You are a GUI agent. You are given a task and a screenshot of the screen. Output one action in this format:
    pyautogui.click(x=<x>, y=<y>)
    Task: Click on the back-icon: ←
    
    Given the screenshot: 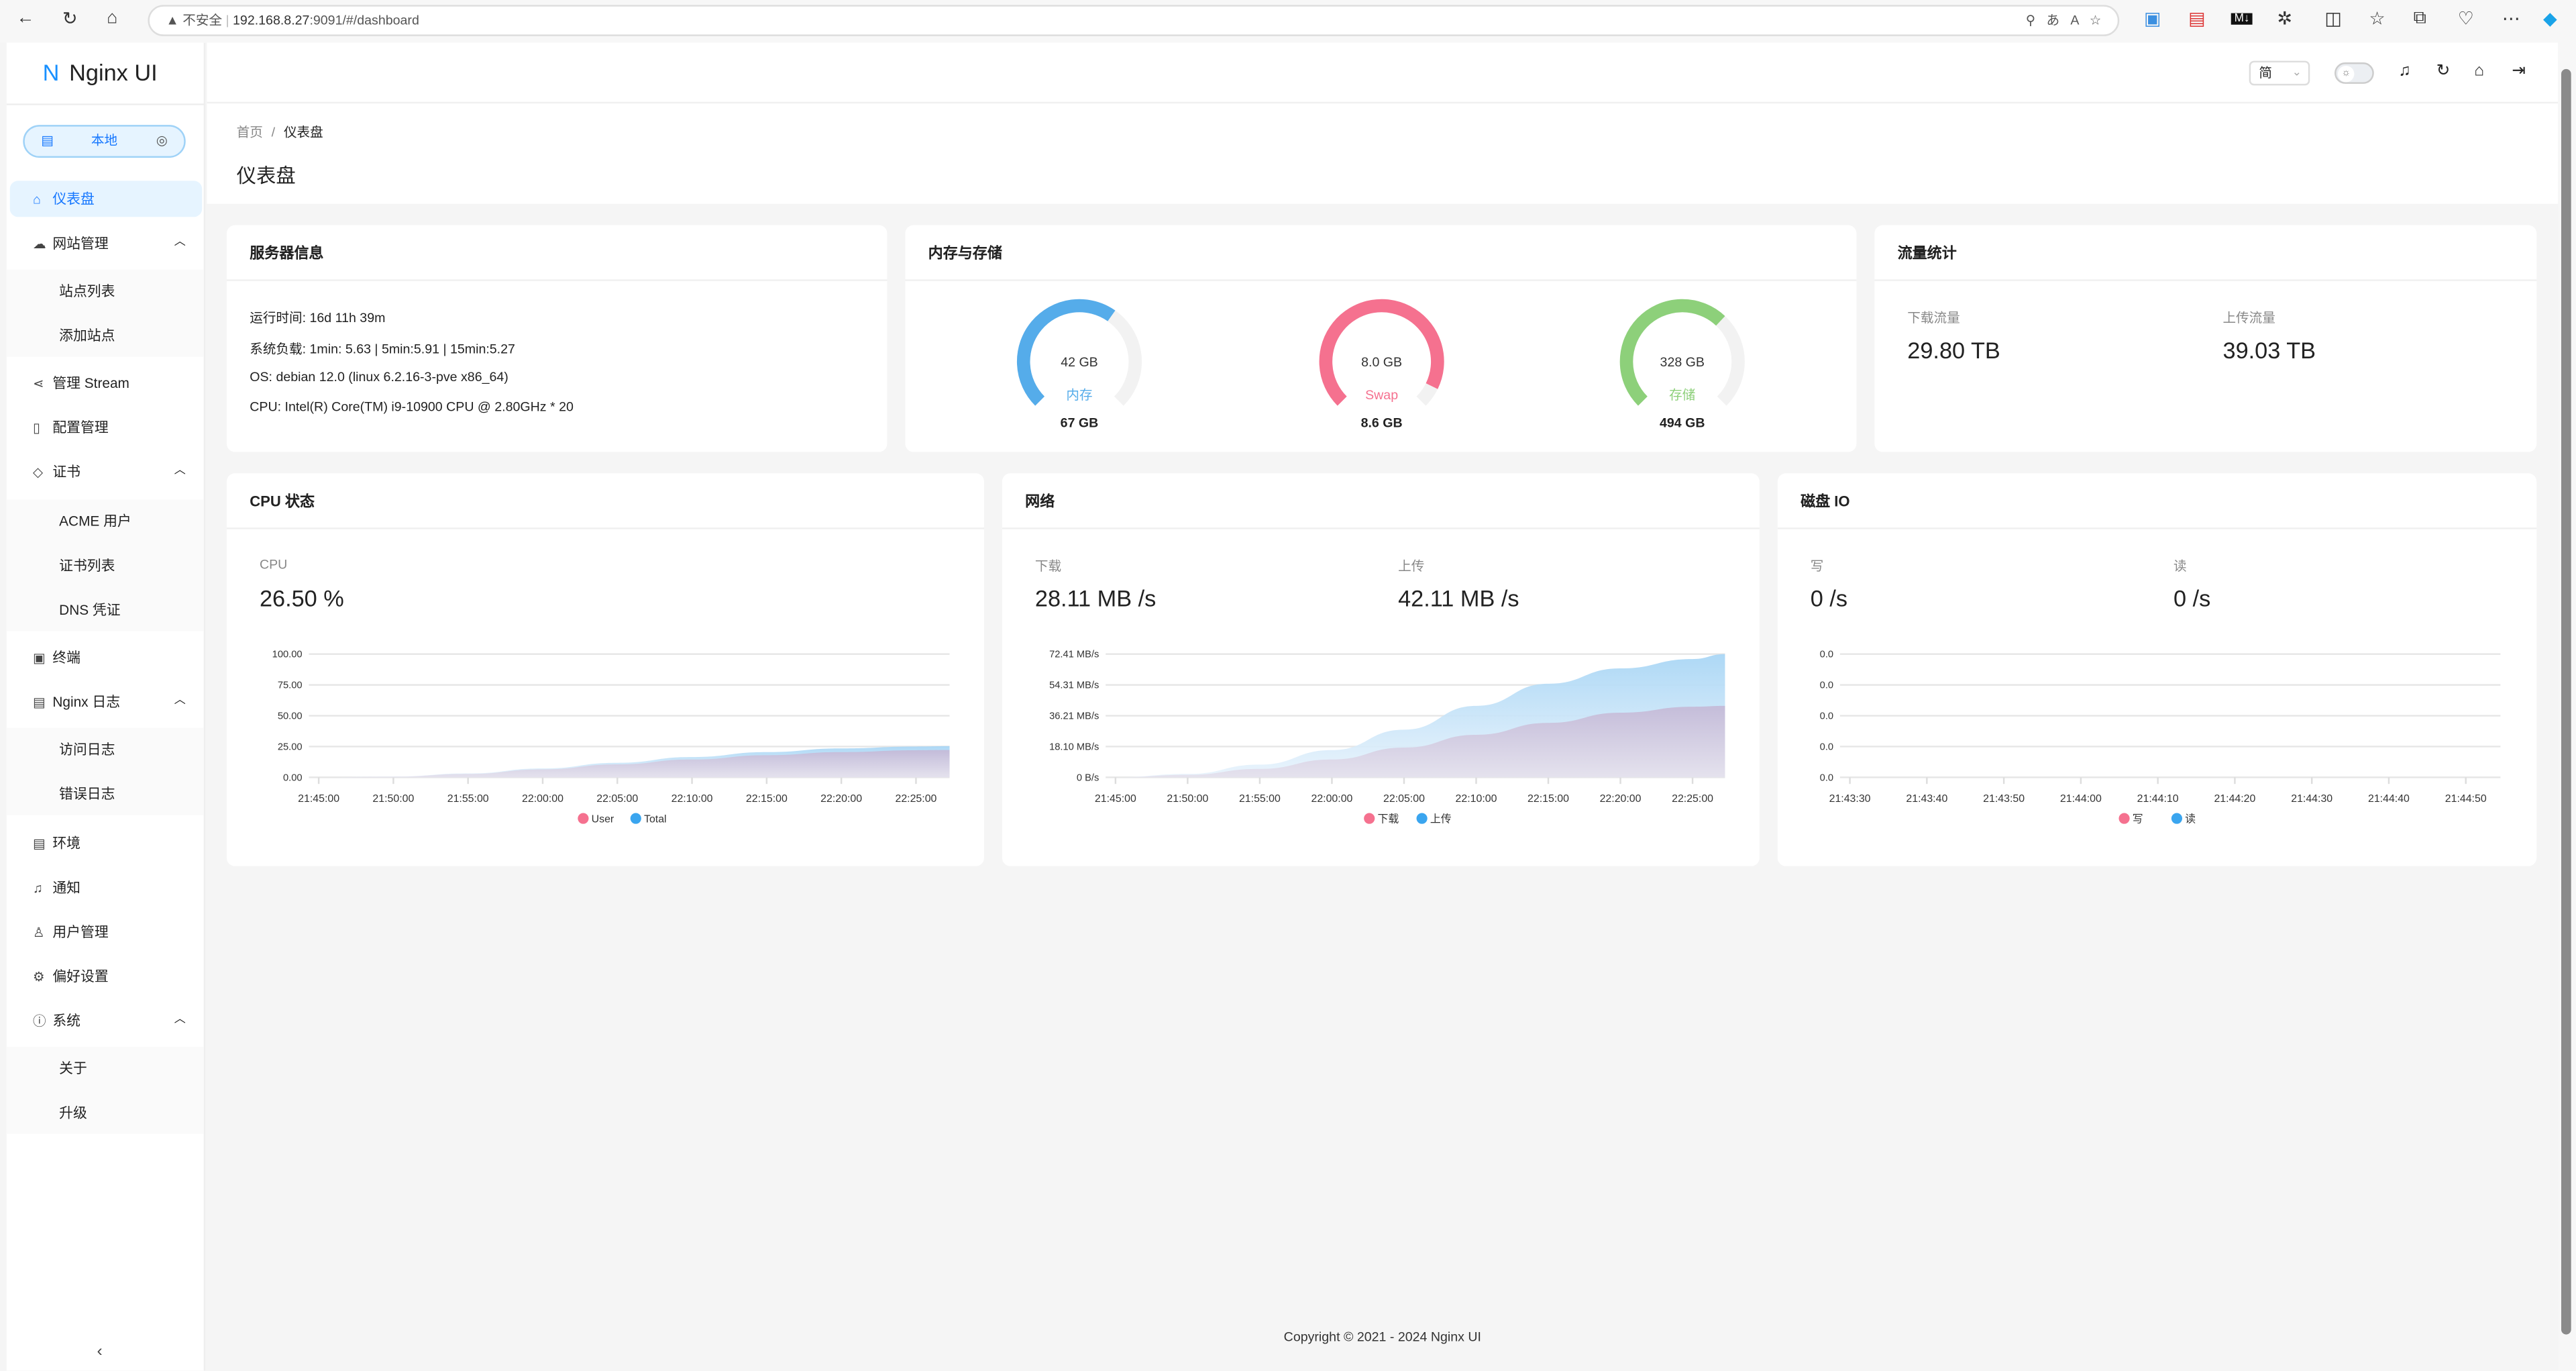 What is the action you would take?
    pyautogui.click(x=25, y=18)
    